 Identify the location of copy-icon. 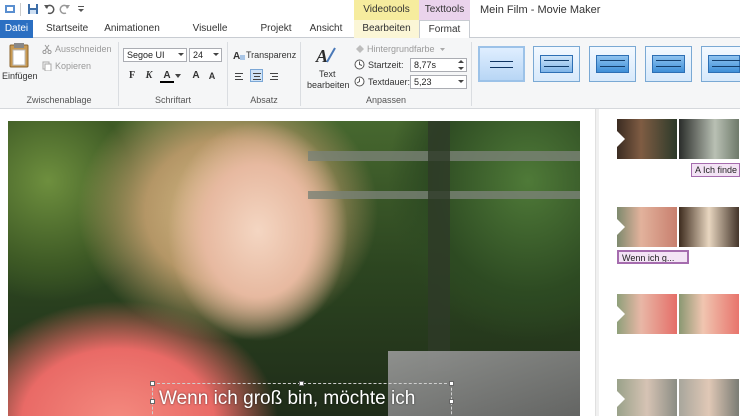
(47, 66).